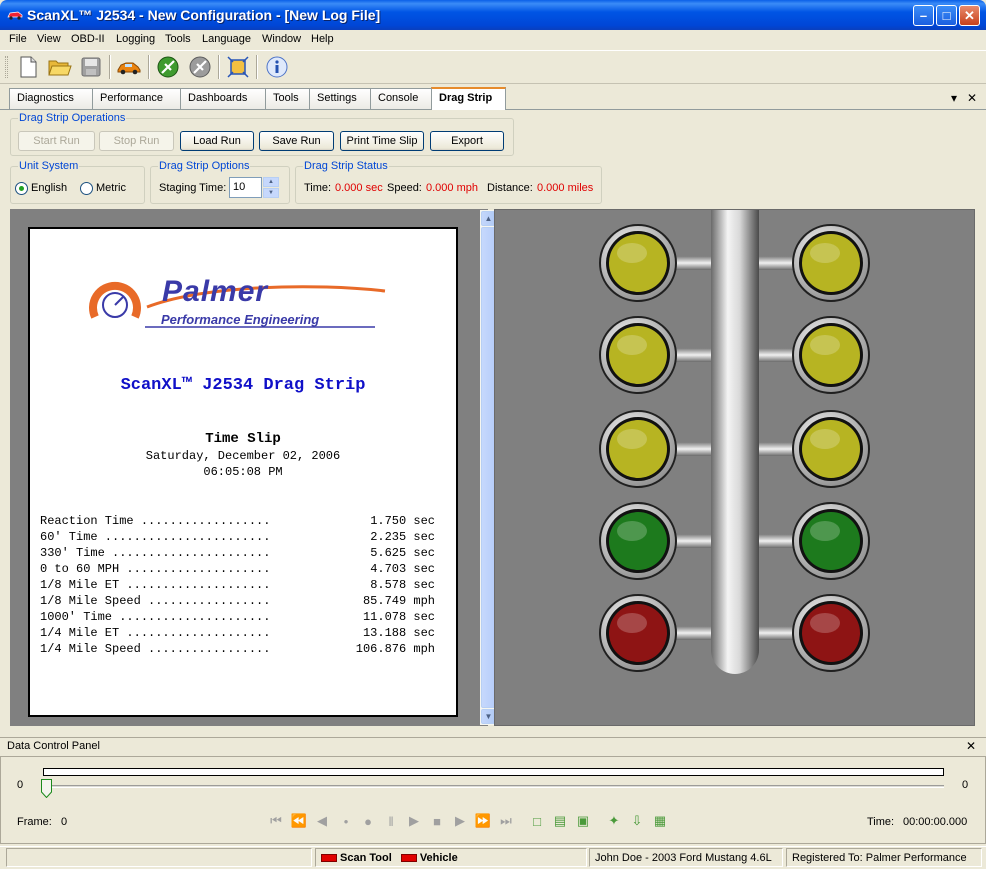 This screenshot has height=869, width=986. I want to click on english-label: English, so click(49, 188).